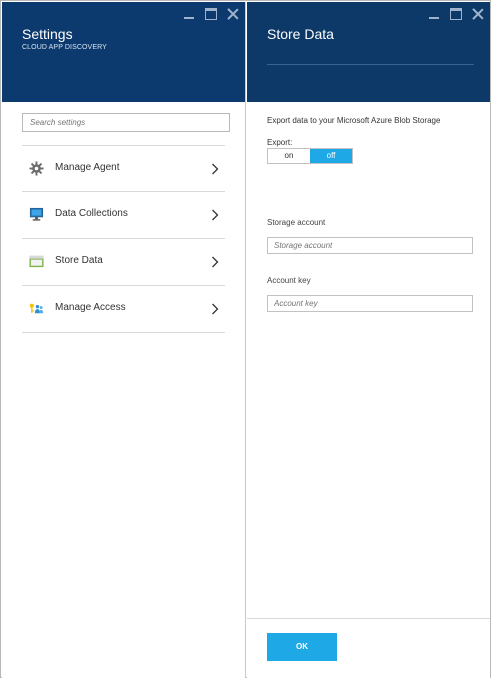 This screenshot has width=491, height=678. Describe the element at coordinates (36, 308) in the screenshot. I see `users-key-icon` at that location.